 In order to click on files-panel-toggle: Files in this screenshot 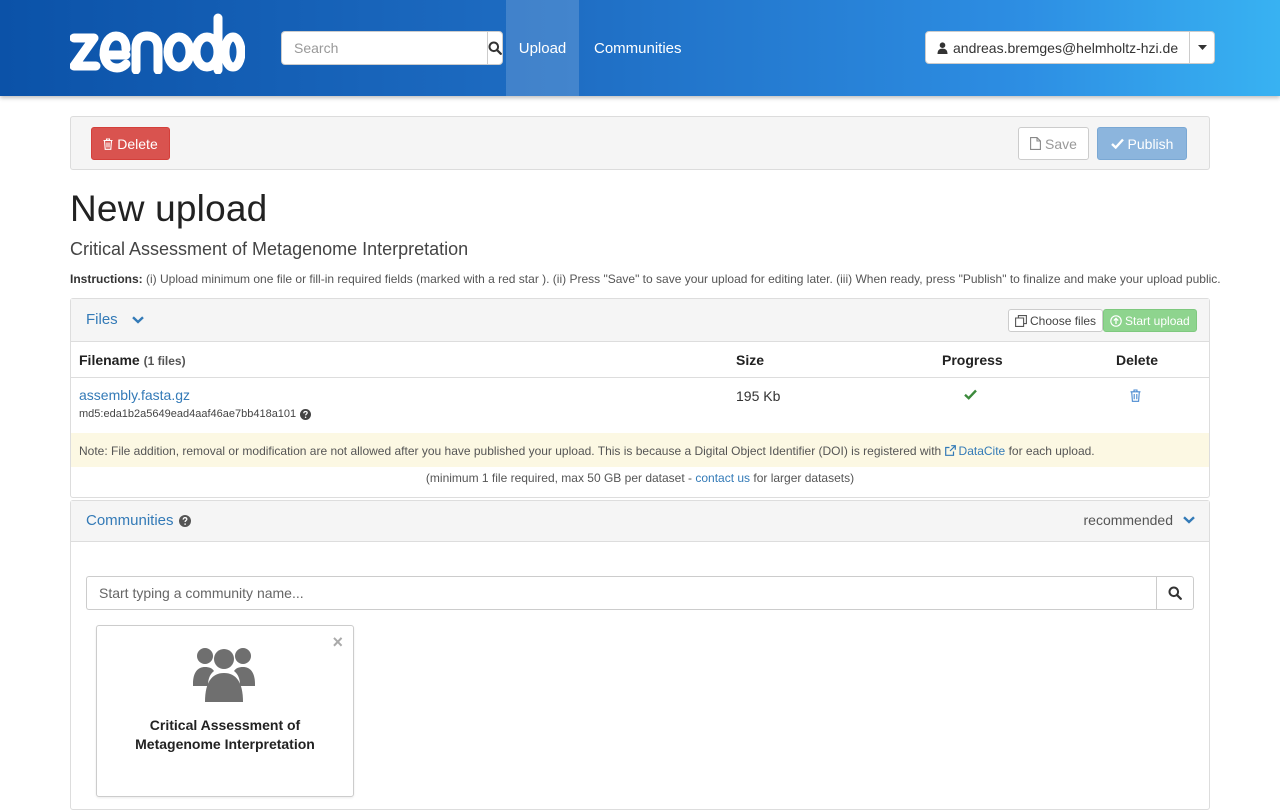, I will do `click(115, 319)`.